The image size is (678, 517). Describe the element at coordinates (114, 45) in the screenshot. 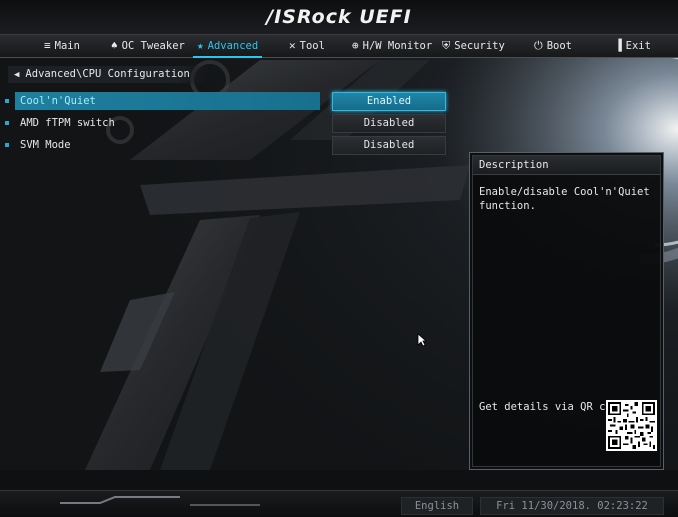

I see `rocket-icon: ♠` at that location.